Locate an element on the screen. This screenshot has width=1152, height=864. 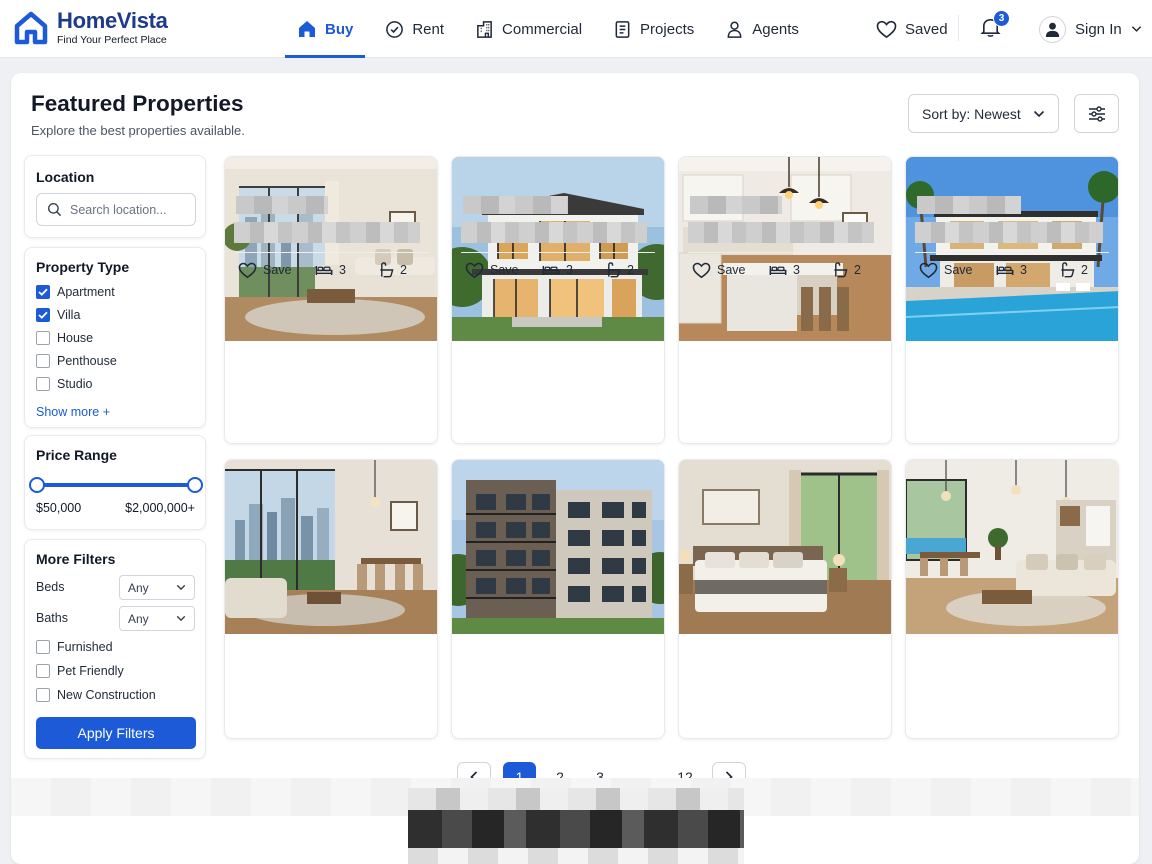
checkbox-studio: Studio is located at coordinates (64, 384).